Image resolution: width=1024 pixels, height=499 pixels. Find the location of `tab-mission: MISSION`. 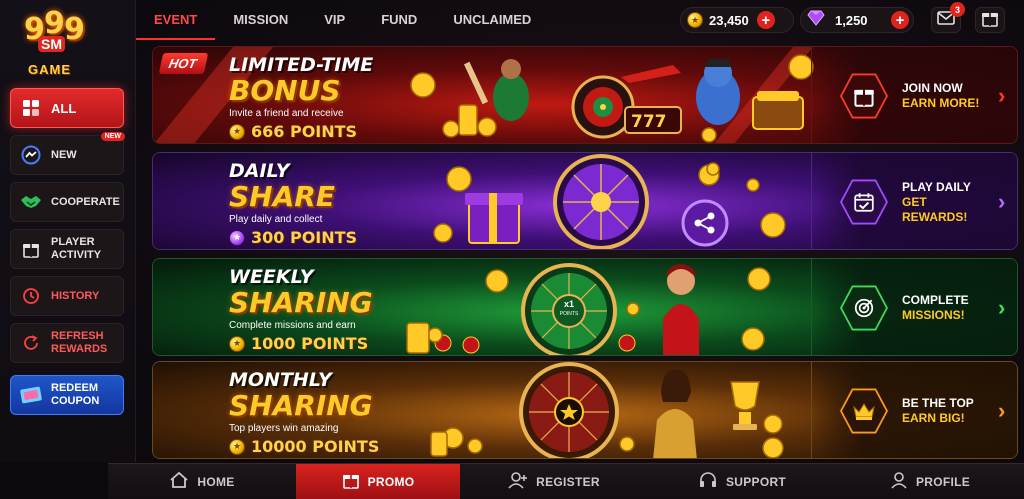

tab-mission: MISSION is located at coordinates (260, 20).